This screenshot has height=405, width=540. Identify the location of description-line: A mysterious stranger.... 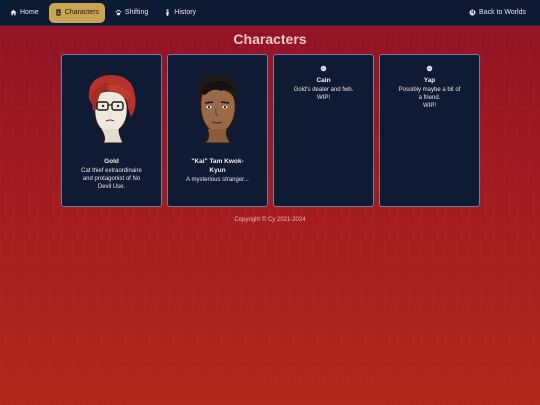
(217, 180).